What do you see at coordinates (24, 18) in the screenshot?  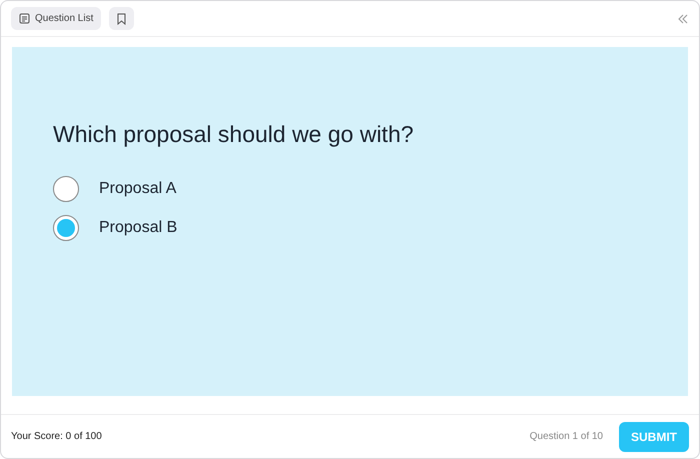 I see `list-icon` at bounding box center [24, 18].